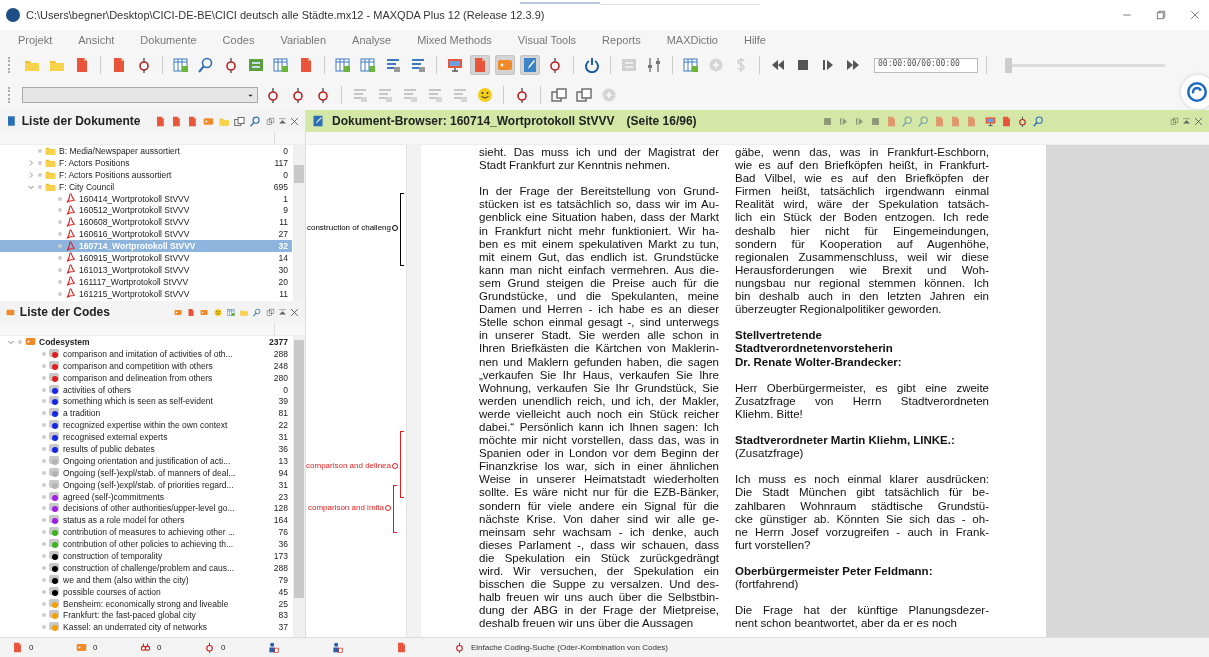  Describe the element at coordinates (168, 40) in the screenshot. I see `menu-item: Dokumente` at that location.